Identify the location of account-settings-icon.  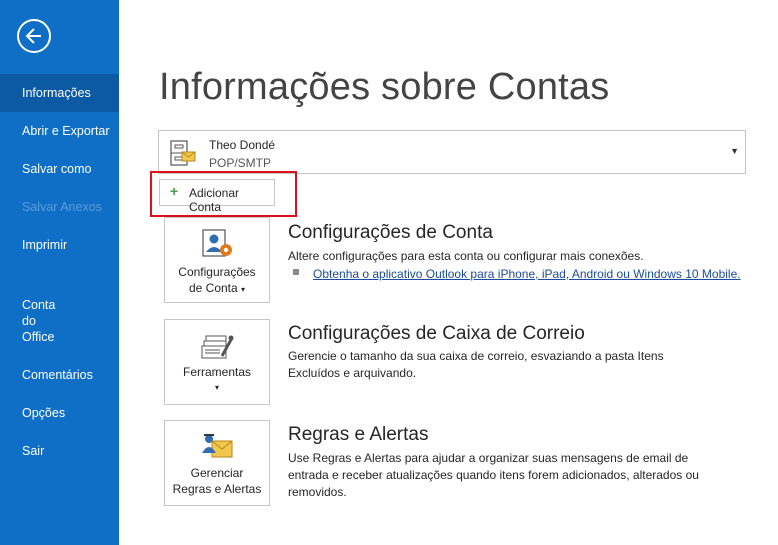
(217, 245).